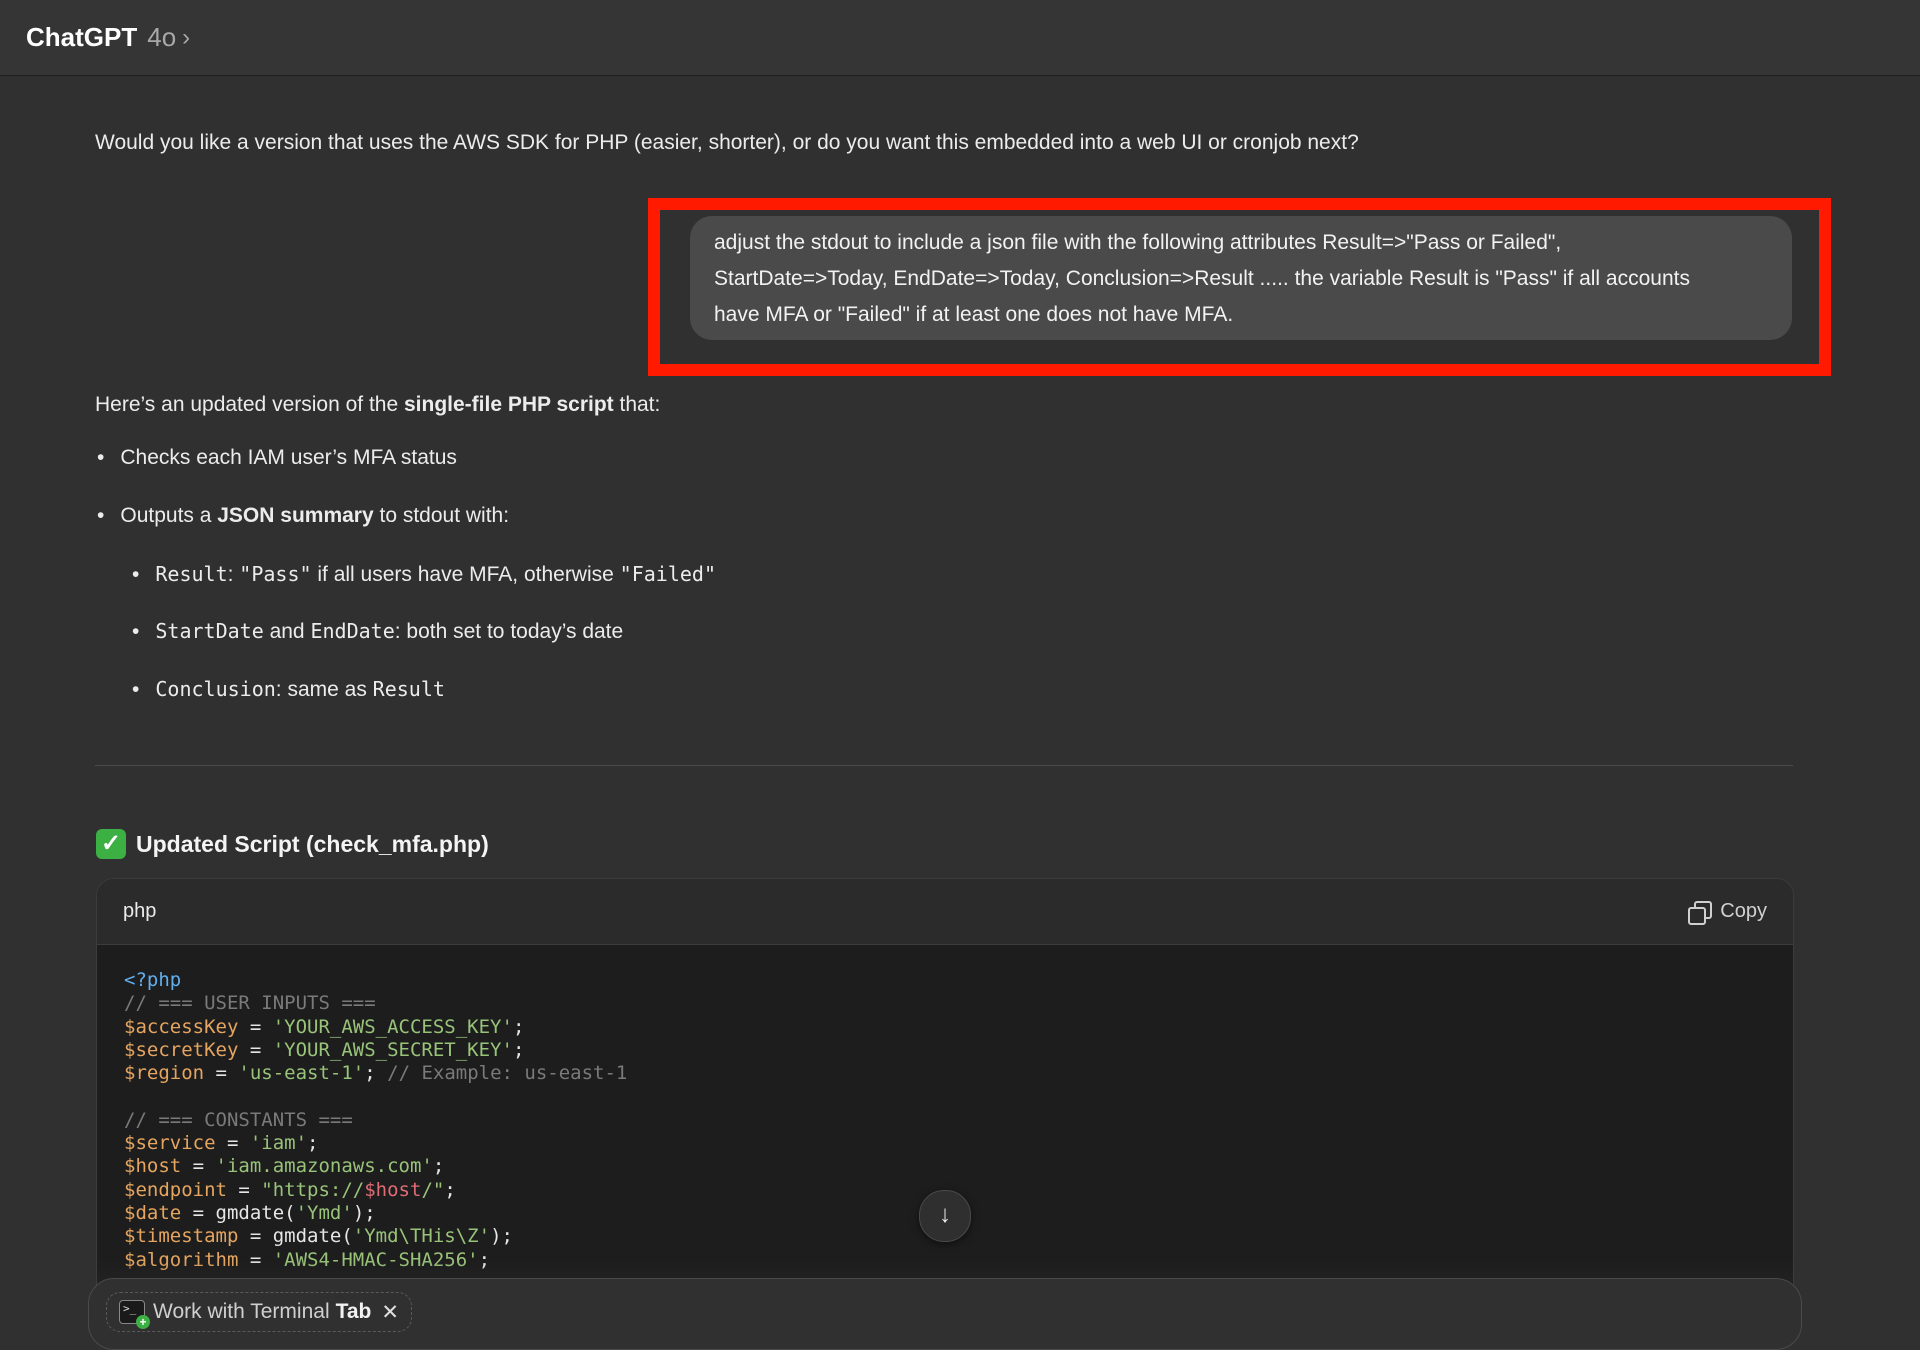 The height and width of the screenshot is (1350, 1920). I want to click on terminal-context-chip: >_ + Work with Terminal Tab ✕, so click(259, 1312).